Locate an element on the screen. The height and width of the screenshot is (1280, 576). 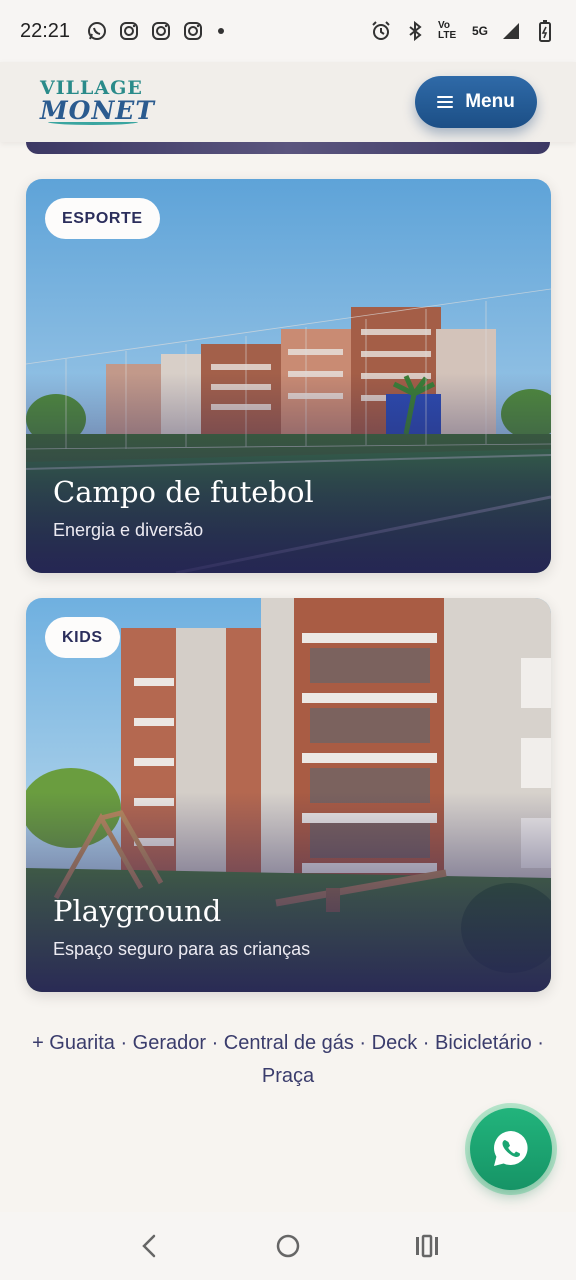
whatsapp-button-inner is located at coordinates (511, 1149).